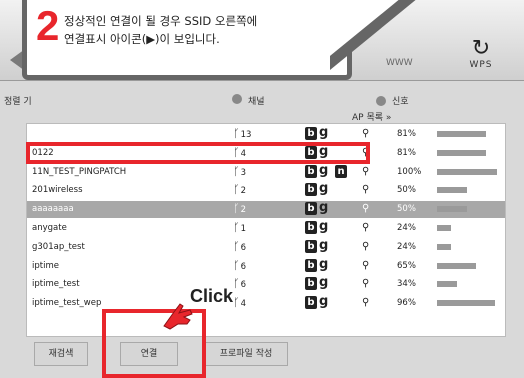 This screenshot has width=524, height=378. I want to click on signal-dot-icon, so click(381, 101).